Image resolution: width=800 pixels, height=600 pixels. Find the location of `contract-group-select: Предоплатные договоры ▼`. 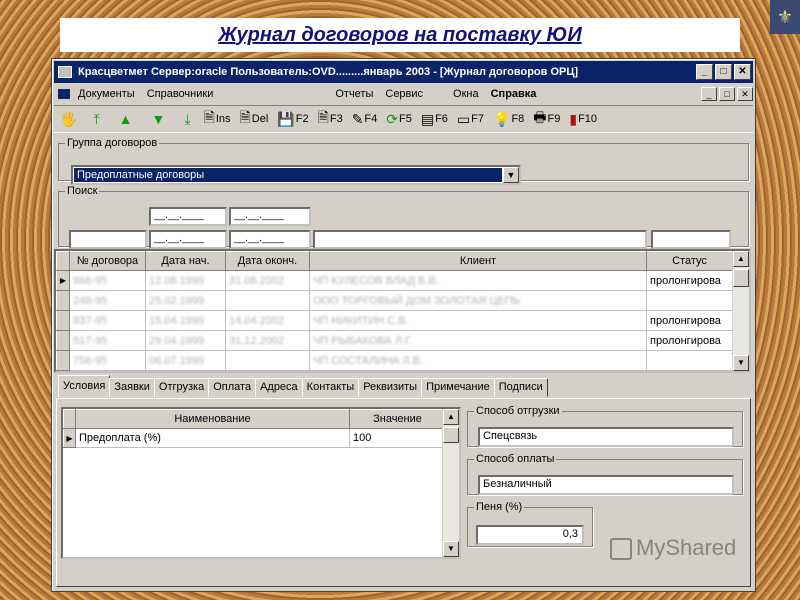

contract-group-select: Предоплатные договоры ▼ is located at coordinates (296, 175).